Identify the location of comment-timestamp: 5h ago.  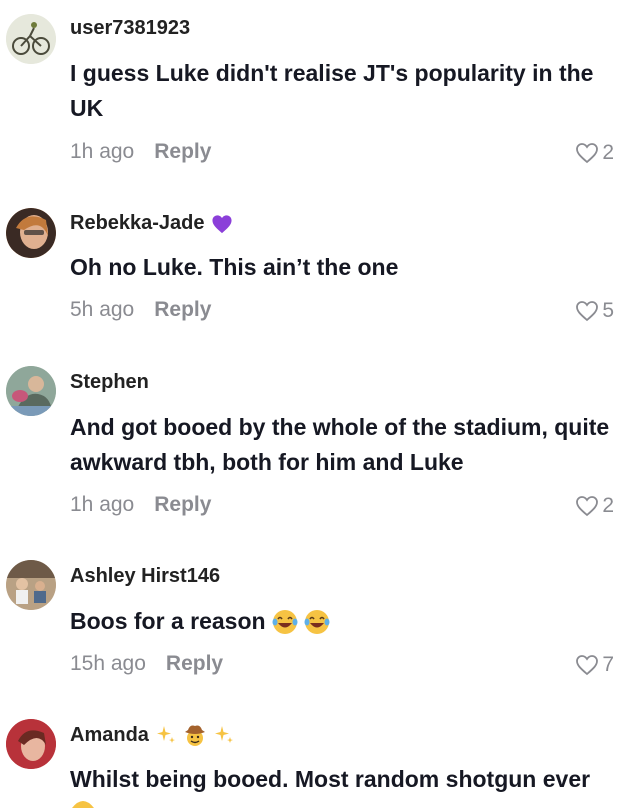
(102, 309).